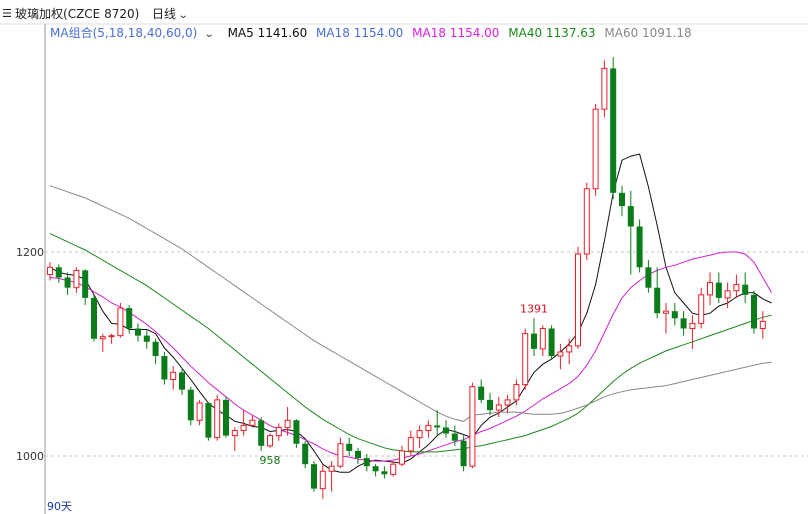  What do you see at coordinates (30, 252) in the screenshot?
I see `y-tick-label: 1200` at bounding box center [30, 252].